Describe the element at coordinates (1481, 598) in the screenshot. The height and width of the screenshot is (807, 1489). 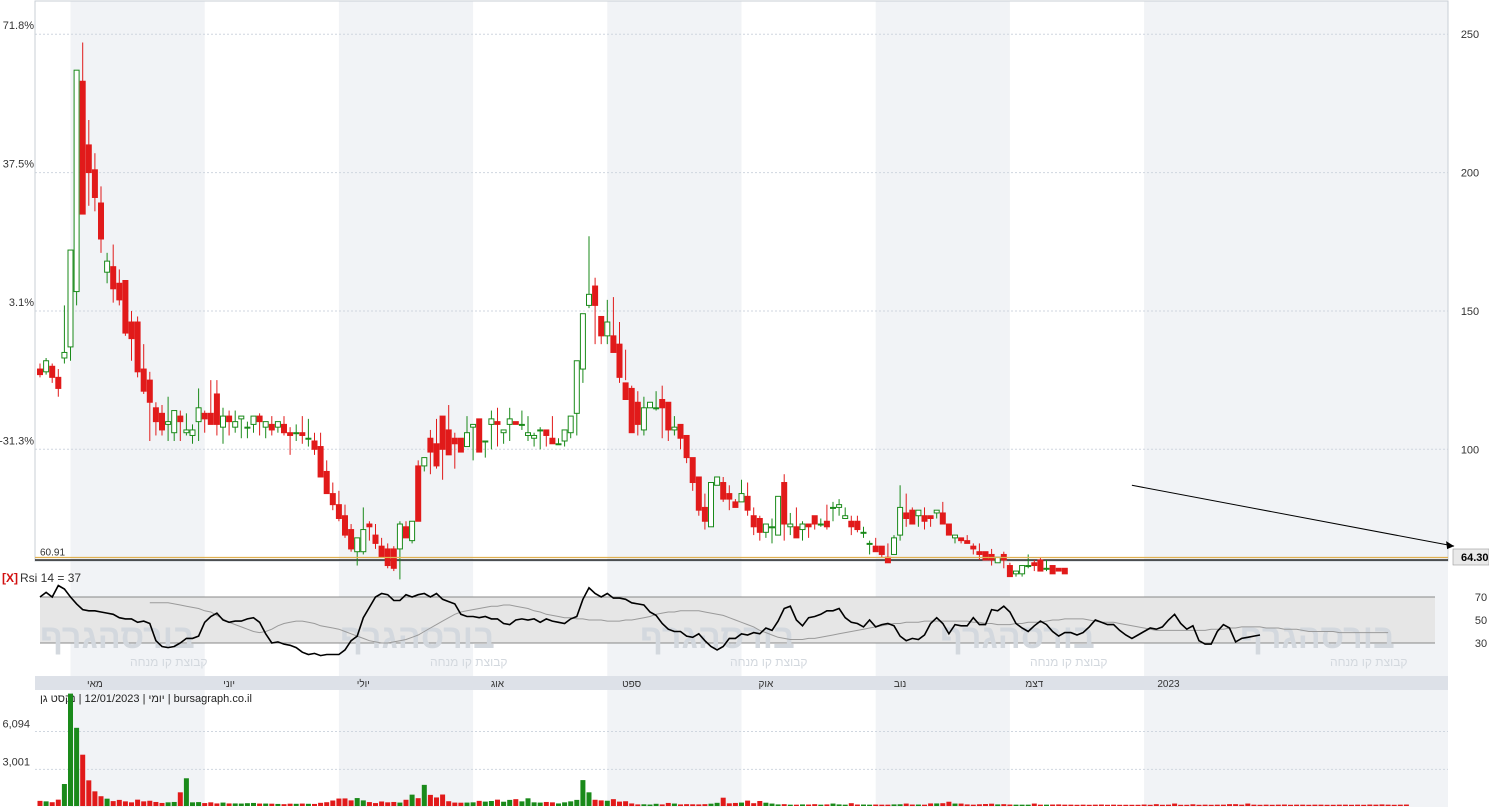
I see `rsi-axis-tick: 70` at that location.